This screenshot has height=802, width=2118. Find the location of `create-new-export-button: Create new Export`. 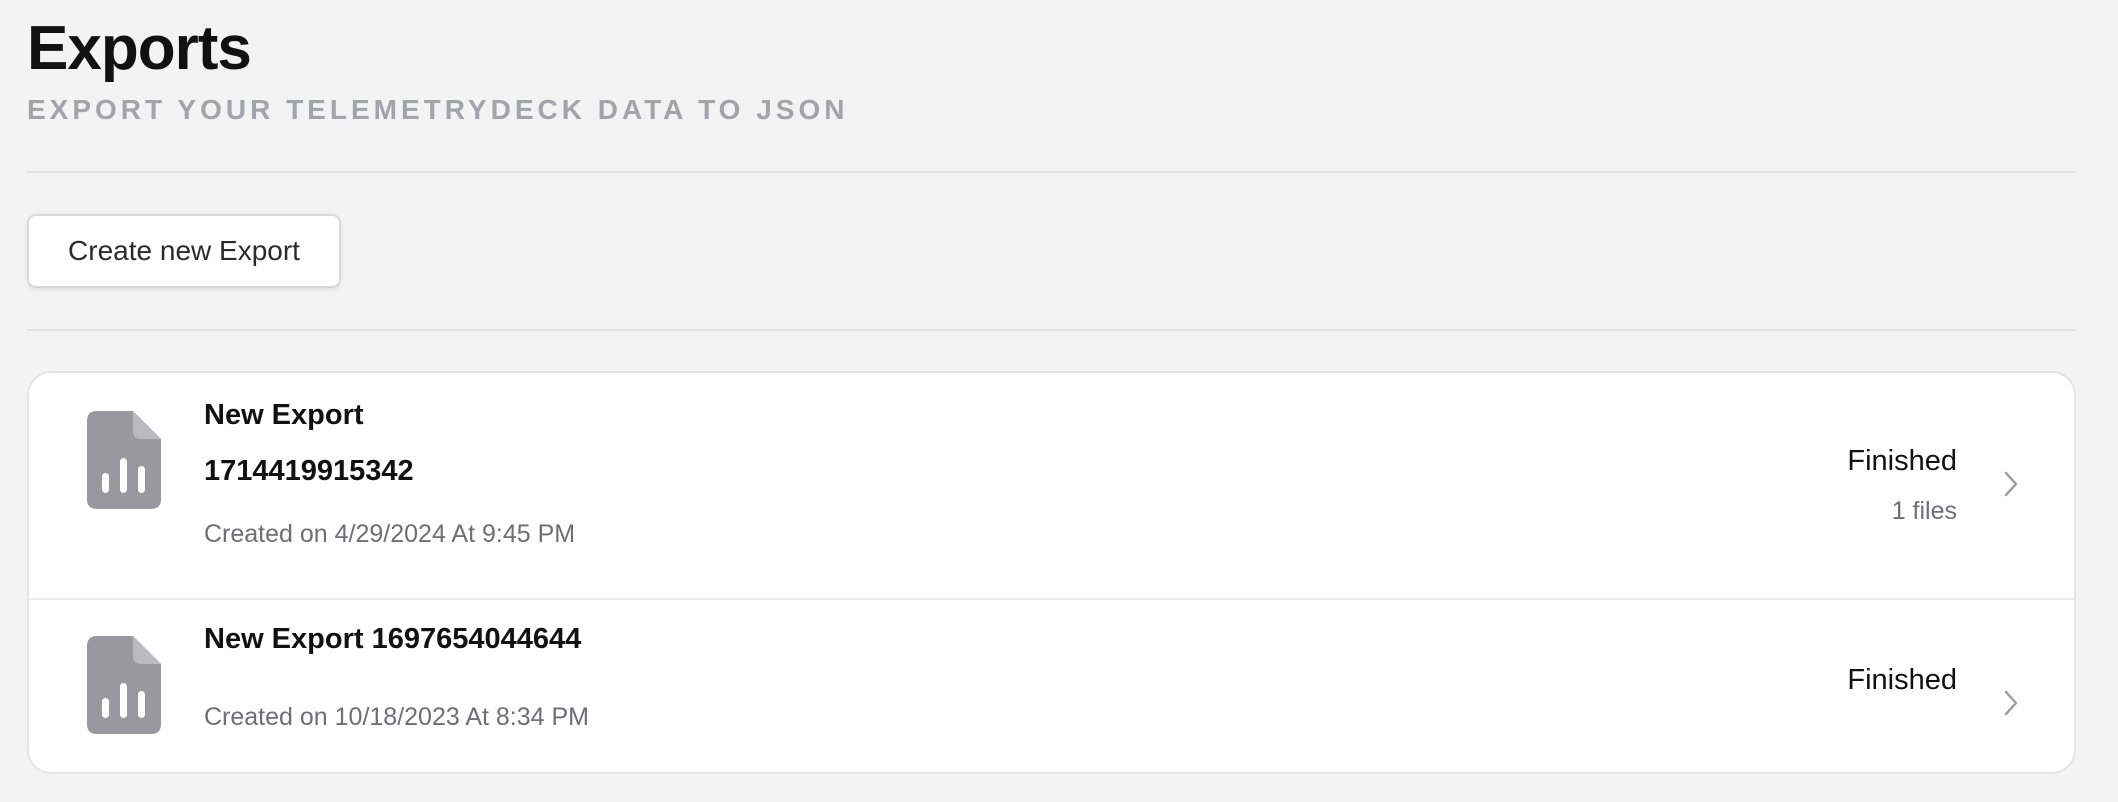

create-new-export-button: Create new Export is located at coordinates (184, 251).